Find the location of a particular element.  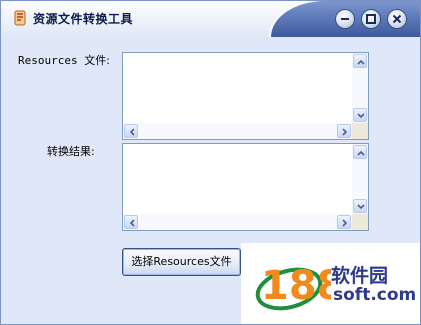

watermark-logo: 188 软件园 soft.com is located at coordinates (330, 283).